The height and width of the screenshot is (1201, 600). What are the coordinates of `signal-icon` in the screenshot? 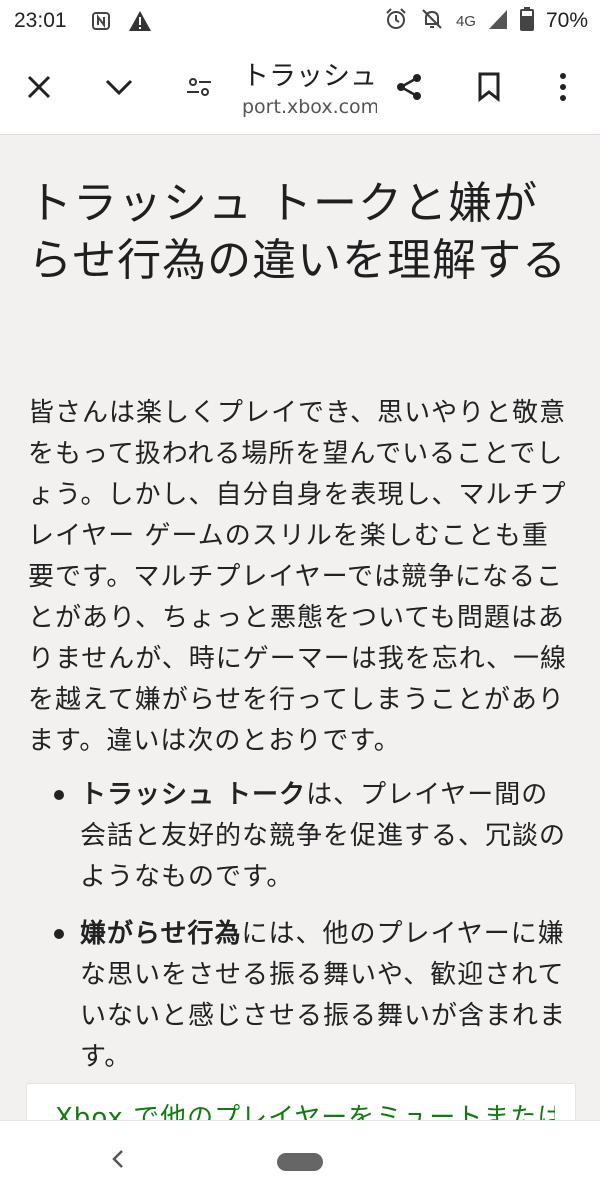 It's located at (498, 21).